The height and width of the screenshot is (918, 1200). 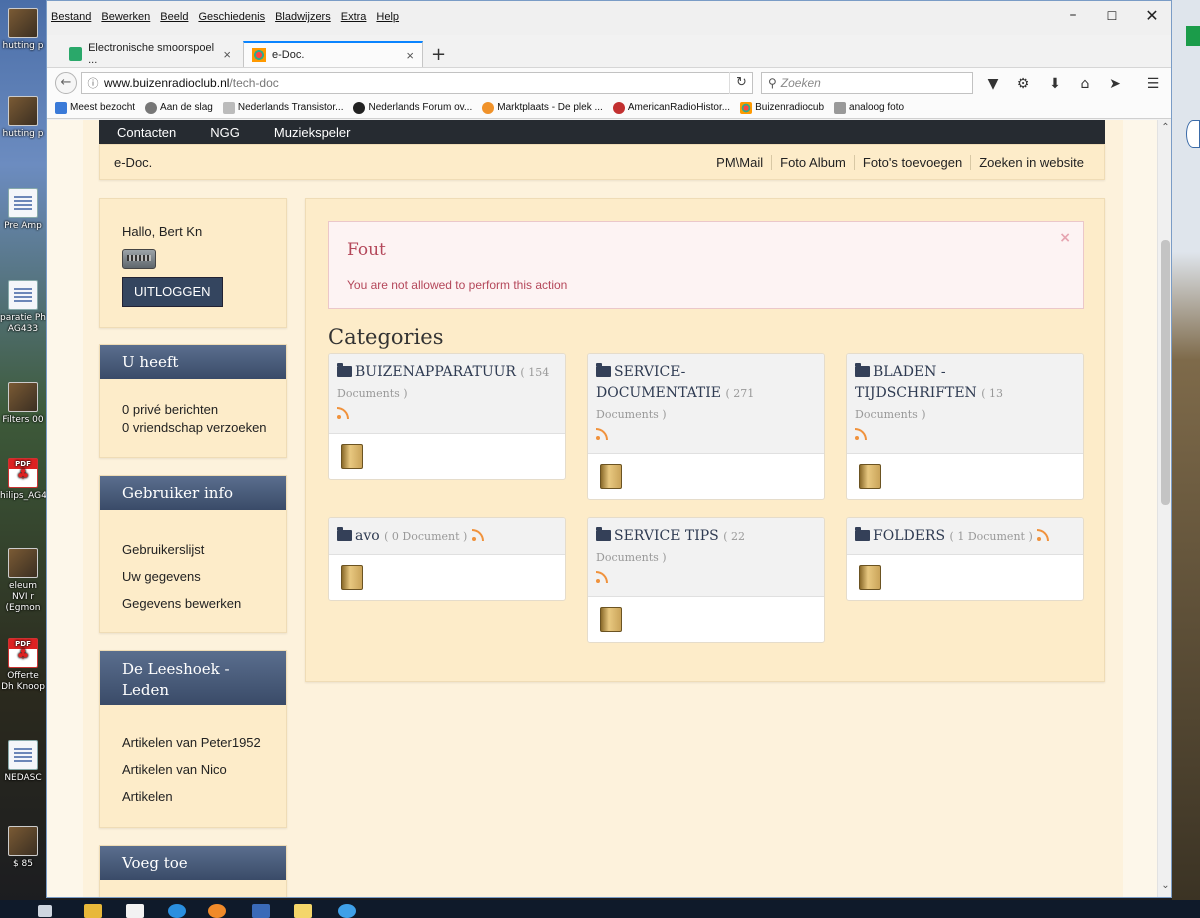 What do you see at coordinates (649, 372) in the screenshot?
I see `category-link: SERVICE-` at bounding box center [649, 372].